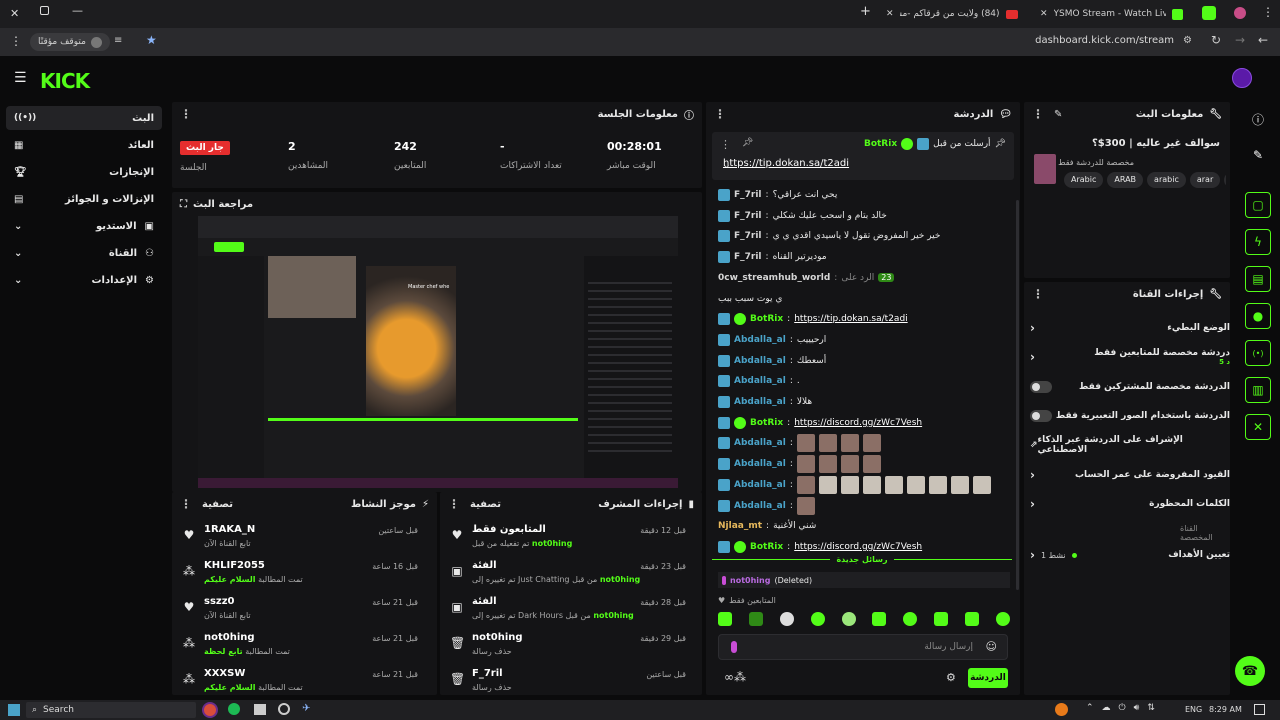 This screenshot has width=1280, height=720. What do you see at coordinates (1242, 78) in the screenshot?
I see `user-avatar` at bounding box center [1242, 78].